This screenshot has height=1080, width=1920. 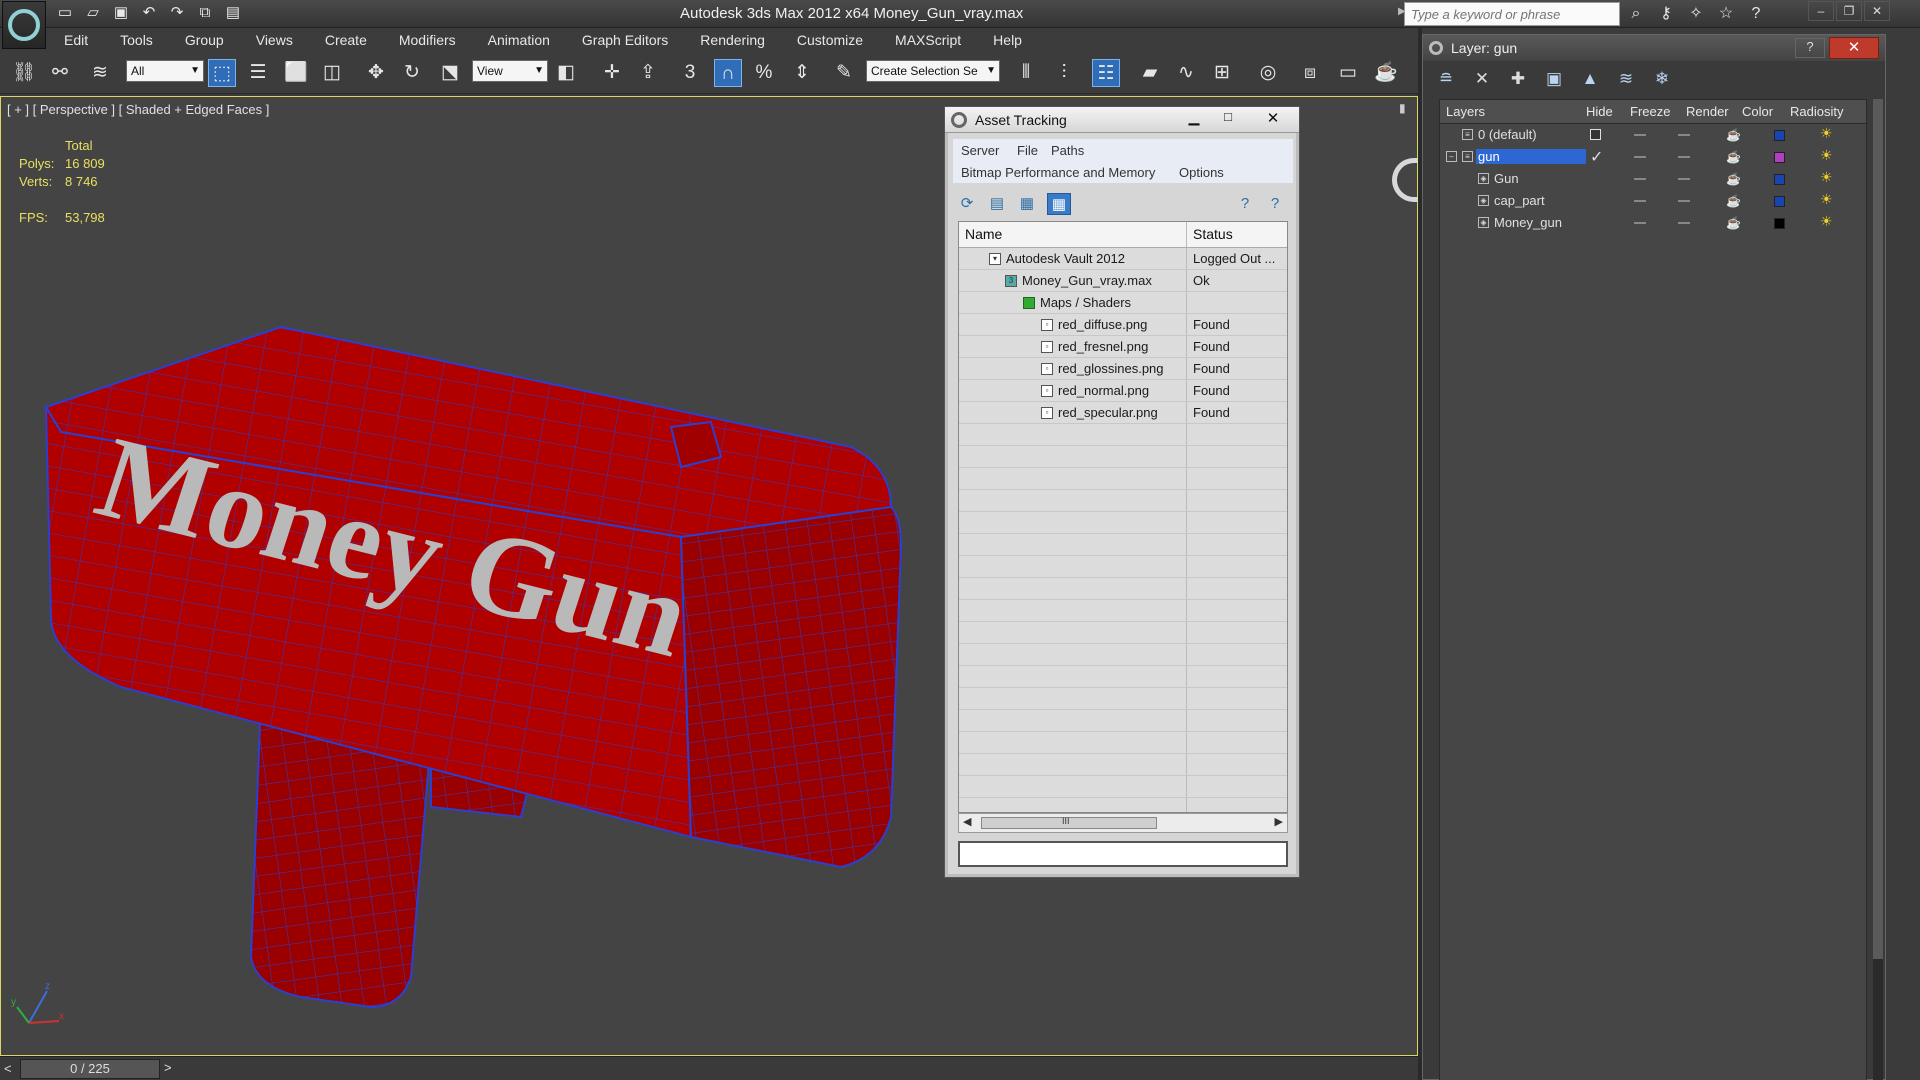 What do you see at coordinates (612, 73) in the screenshot?
I see `select-manipulate-icon: ✛` at bounding box center [612, 73].